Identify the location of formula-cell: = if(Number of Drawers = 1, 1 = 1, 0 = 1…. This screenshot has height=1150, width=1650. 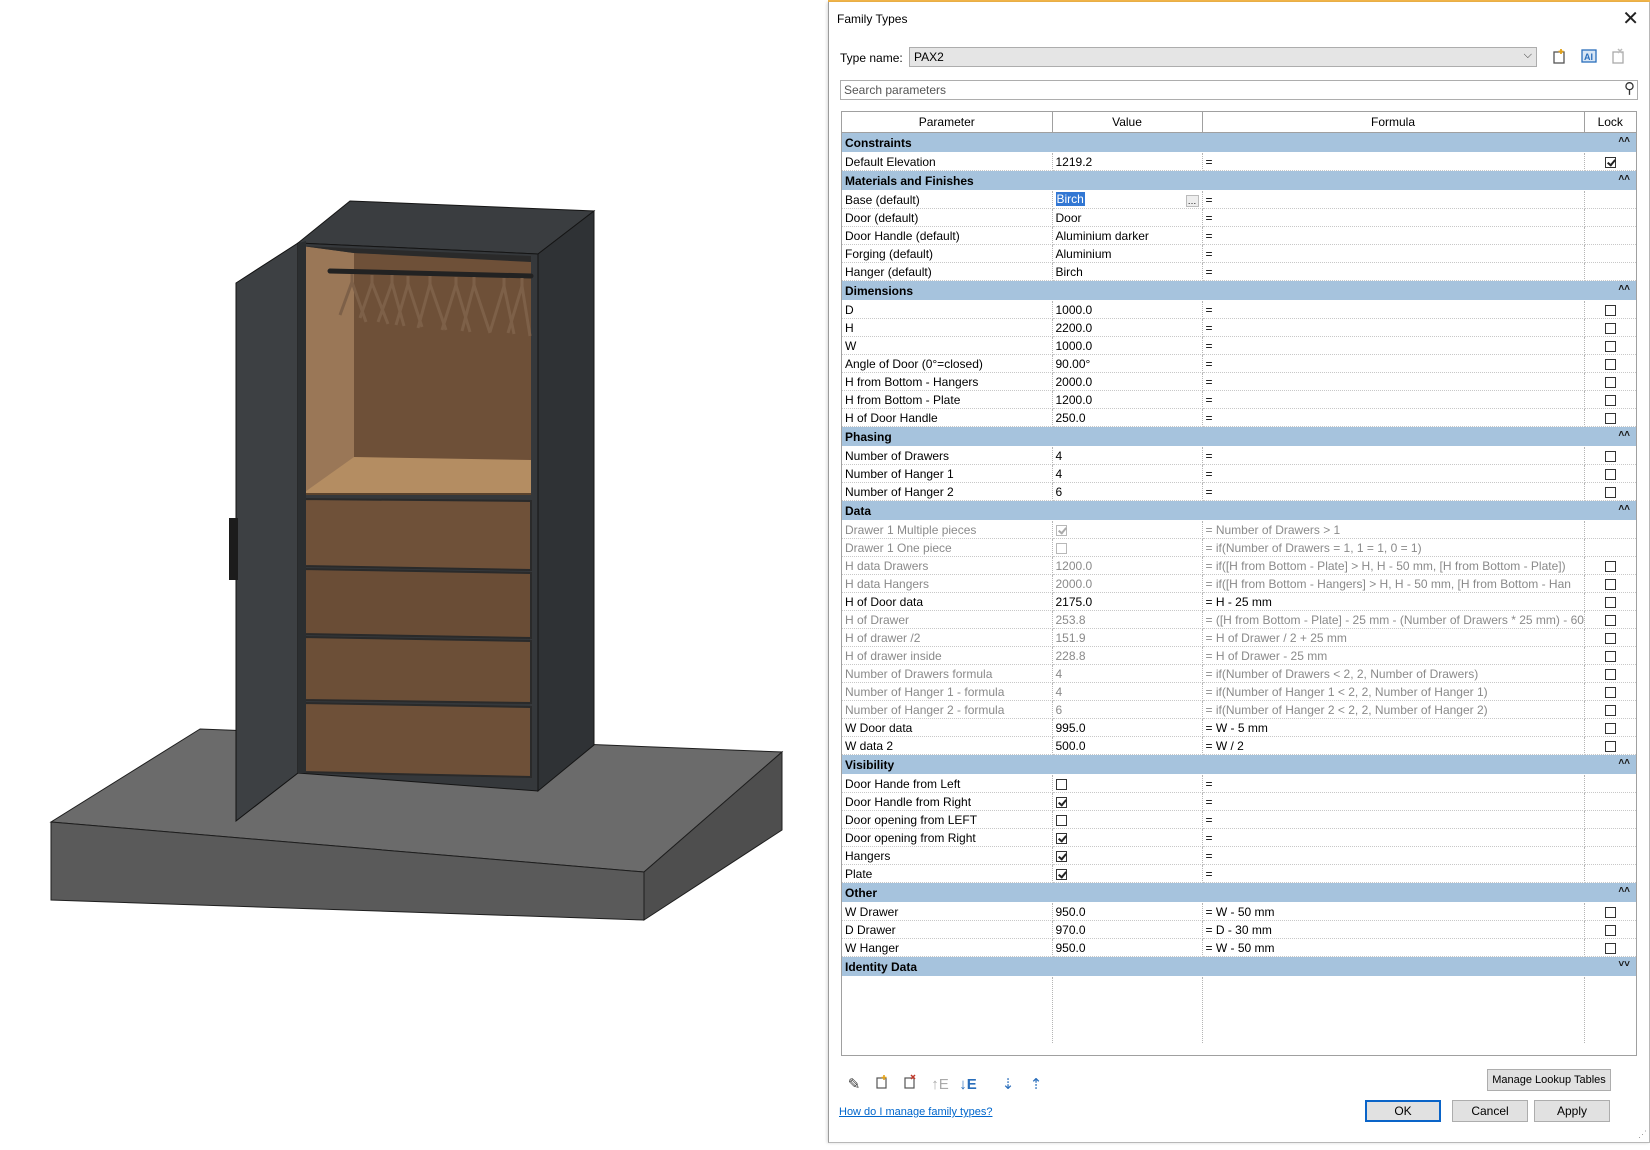
(1393, 547).